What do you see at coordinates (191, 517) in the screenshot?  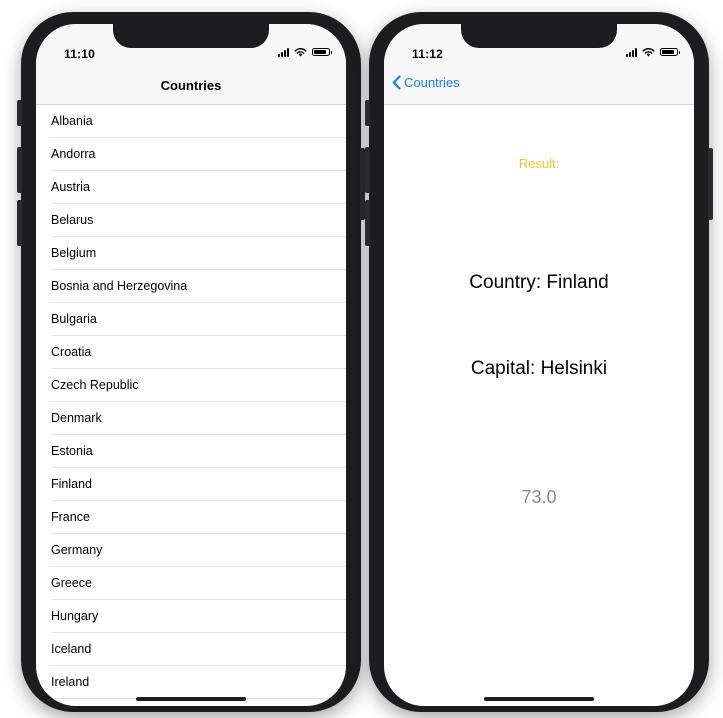 I see `list-item: France` at bounding box center [191, 517].